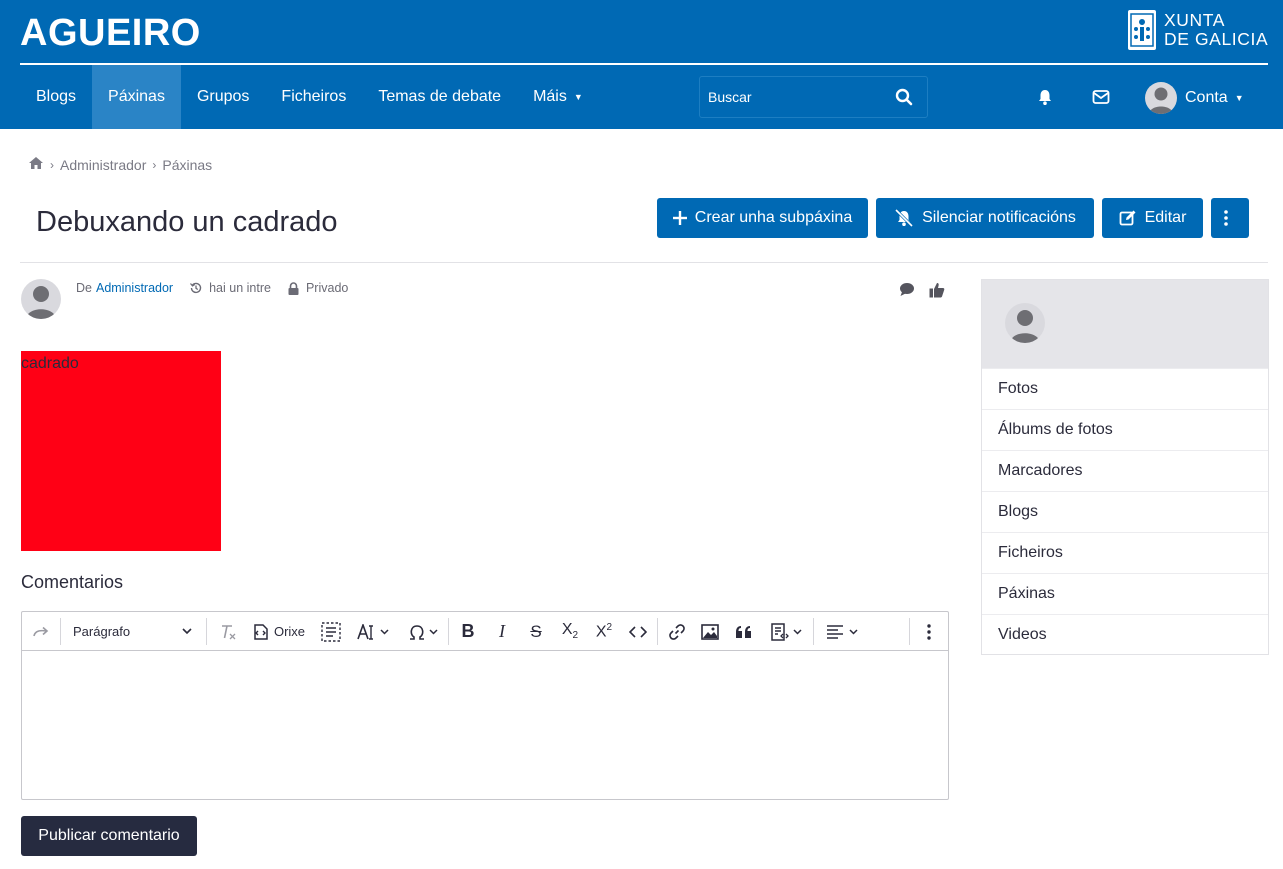 The image size is (1283, 869). Describe the element at coordinates (1125, 429) in the screenshot. I see `sidebar-item-albums: Álbums de fotos` at that location.